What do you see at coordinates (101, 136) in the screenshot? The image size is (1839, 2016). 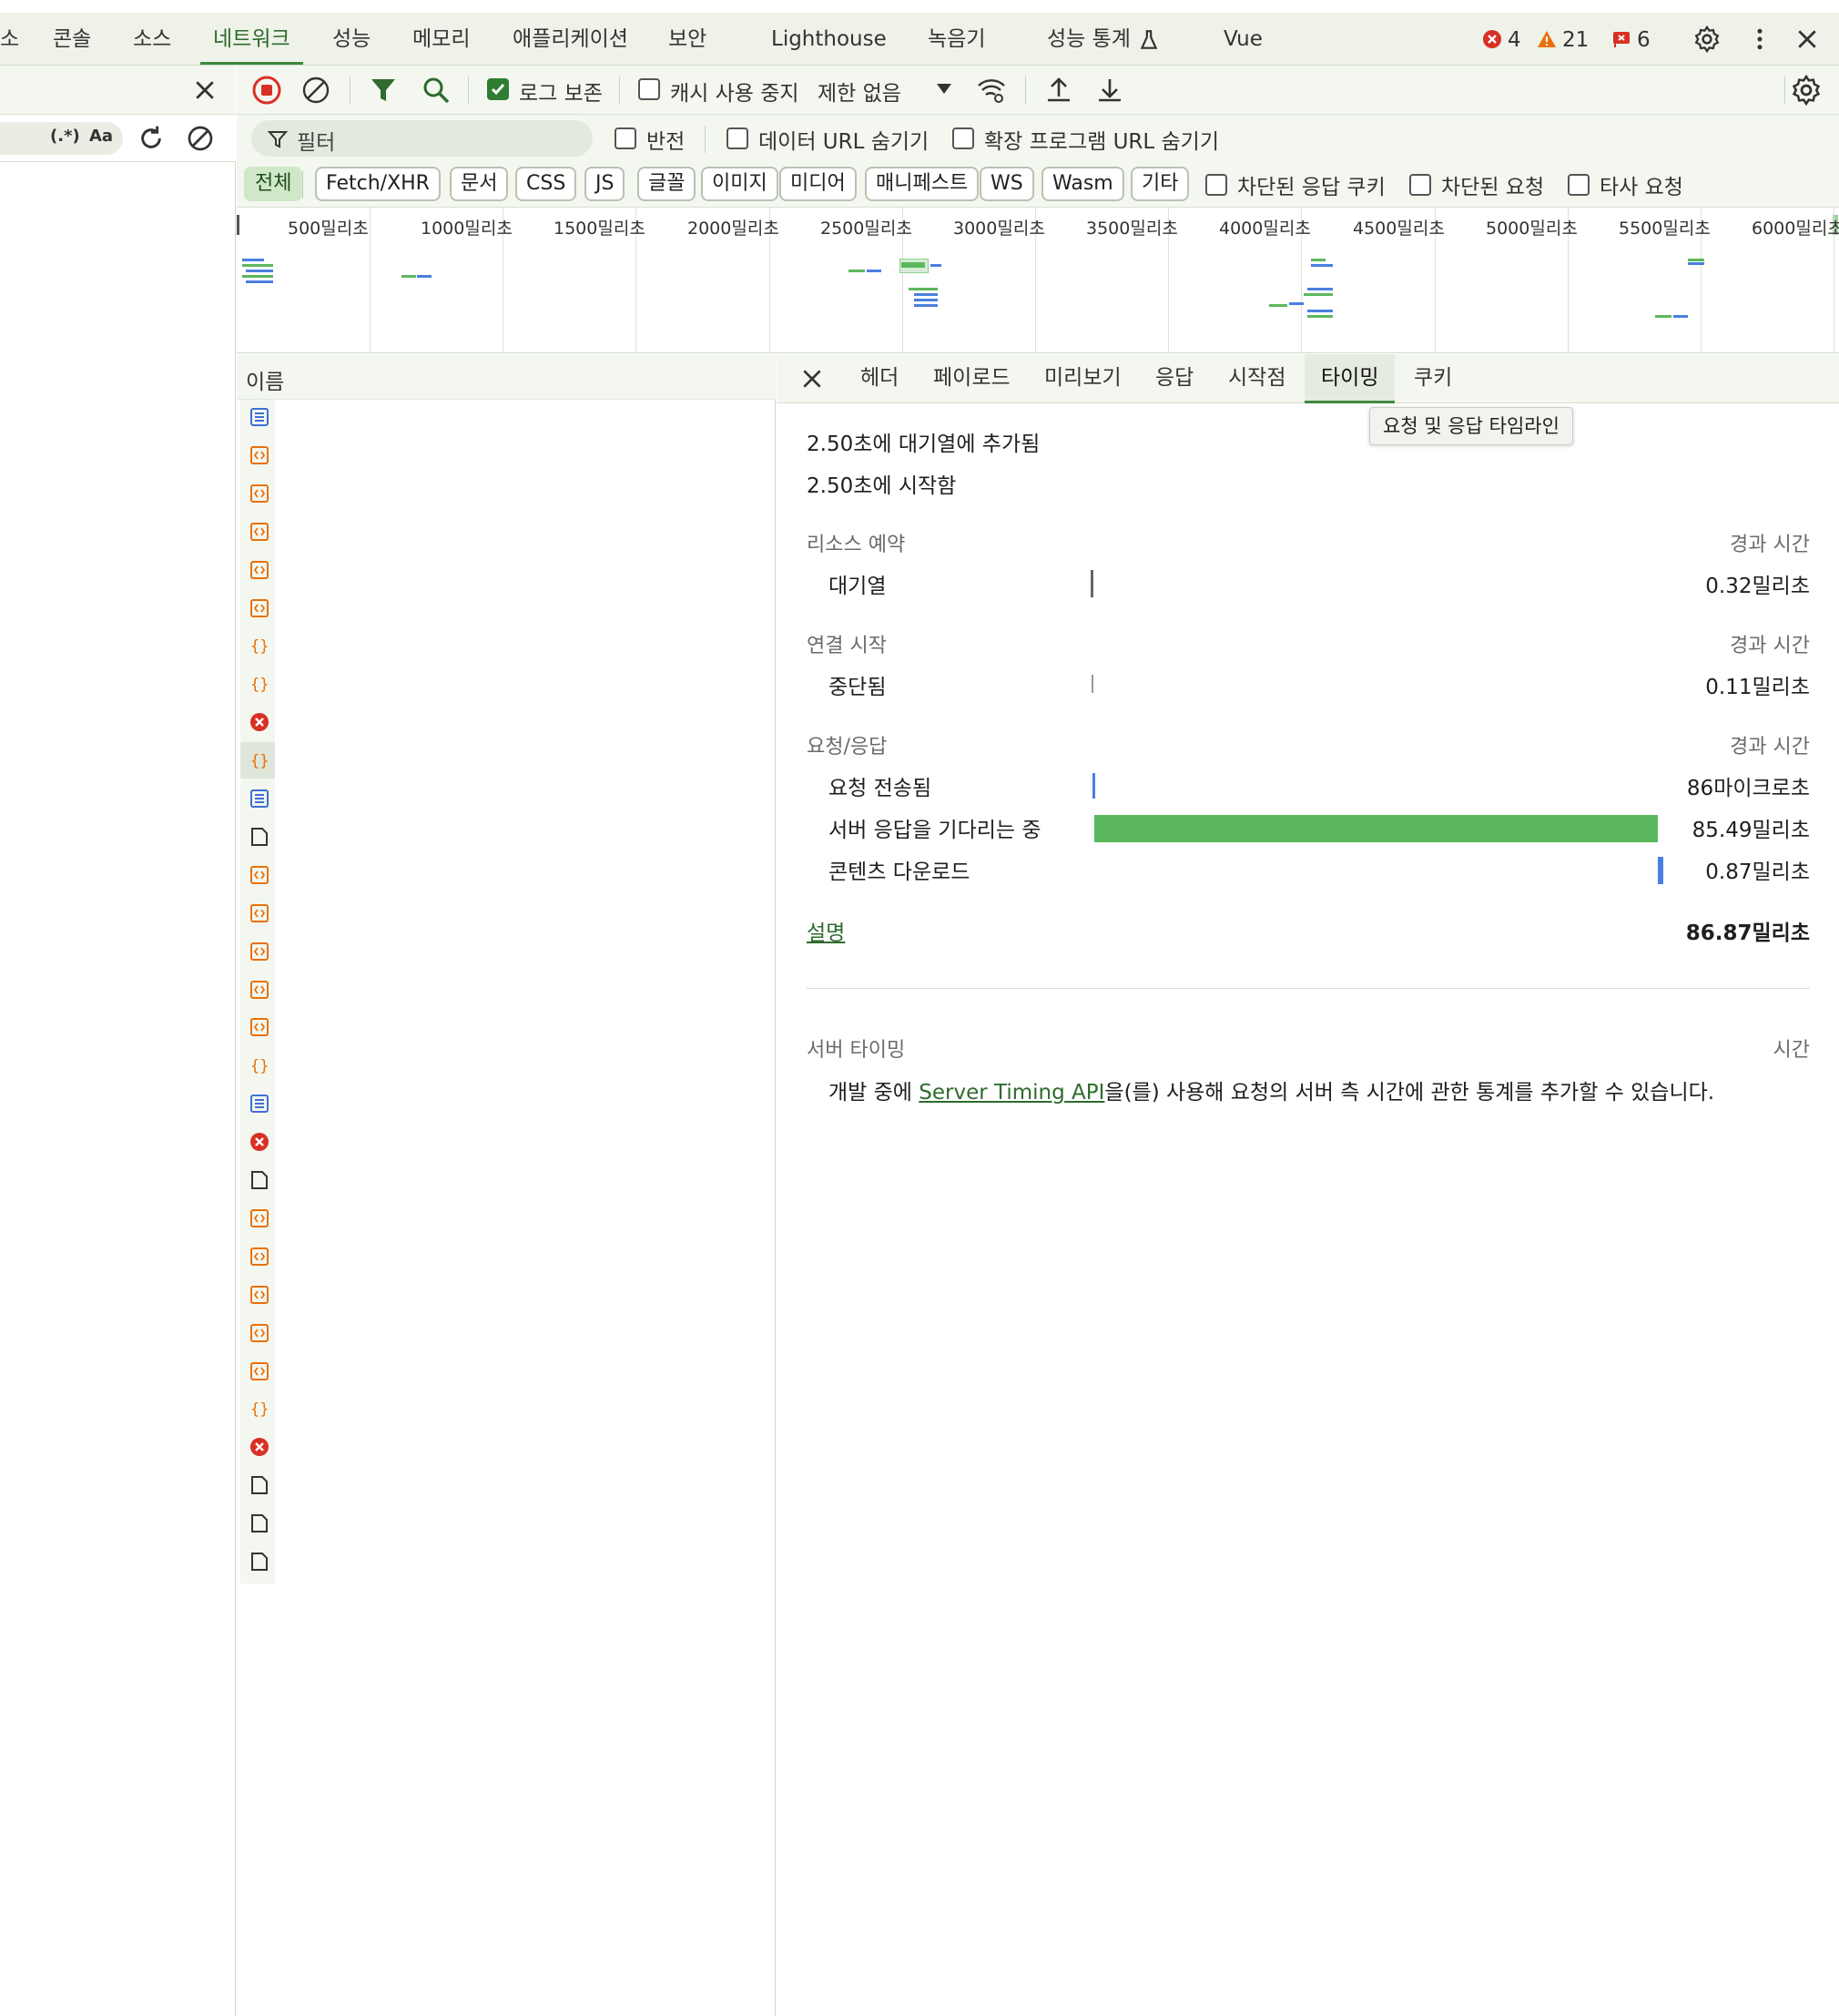 I see `match-case-toggle: Aa` at bounding box center [101, 136].